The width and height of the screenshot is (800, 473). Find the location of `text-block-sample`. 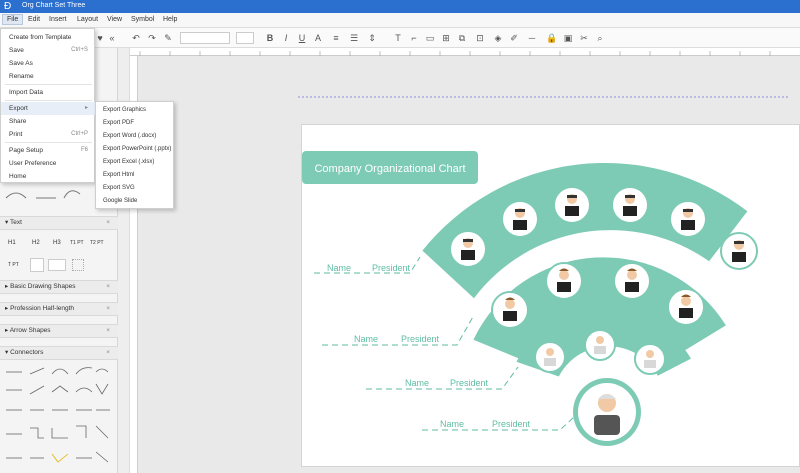

text-block-sample is located at coordinates (37, 265).